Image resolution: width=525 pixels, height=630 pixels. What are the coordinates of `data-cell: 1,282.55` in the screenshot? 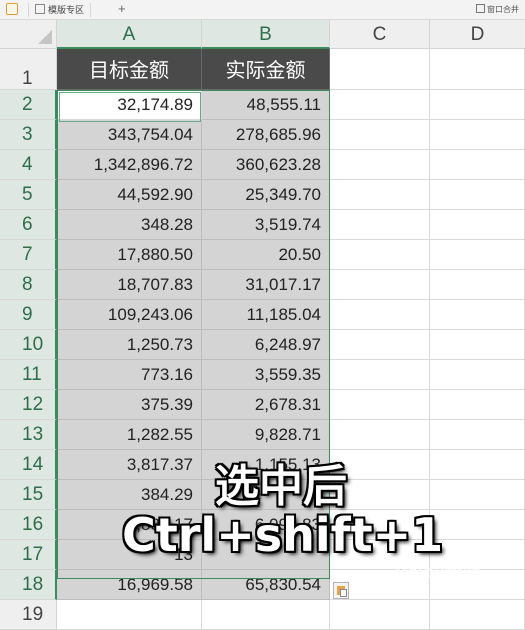 It's located at (129, 435).